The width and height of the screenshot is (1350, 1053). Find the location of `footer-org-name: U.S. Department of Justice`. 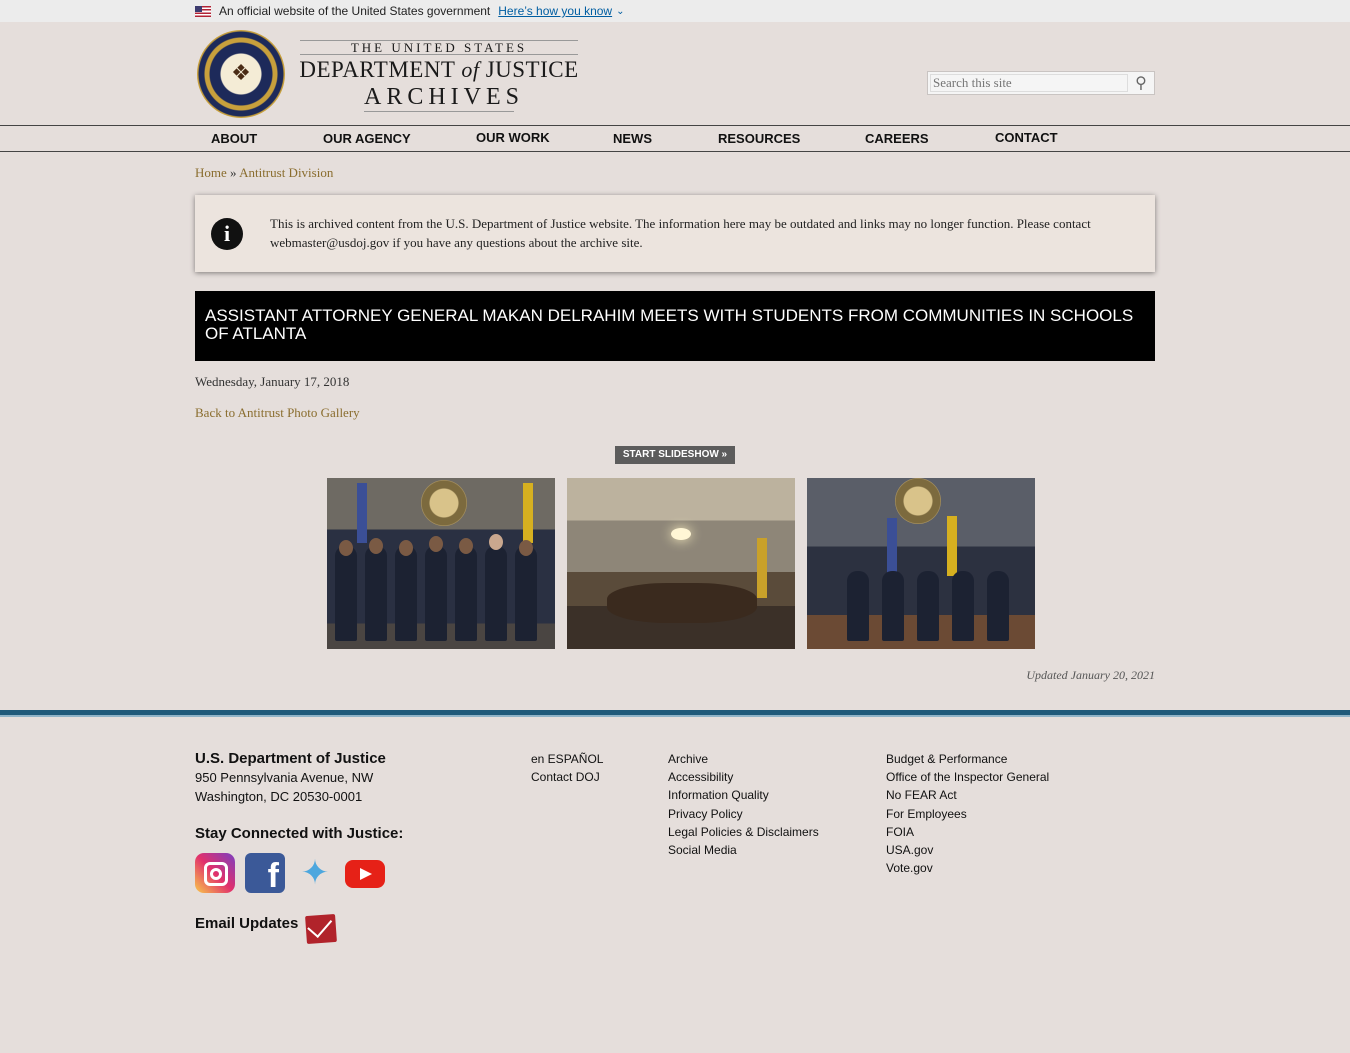

footer-org-name: U.S. Department of Justice is located at coordinates (290, 758).